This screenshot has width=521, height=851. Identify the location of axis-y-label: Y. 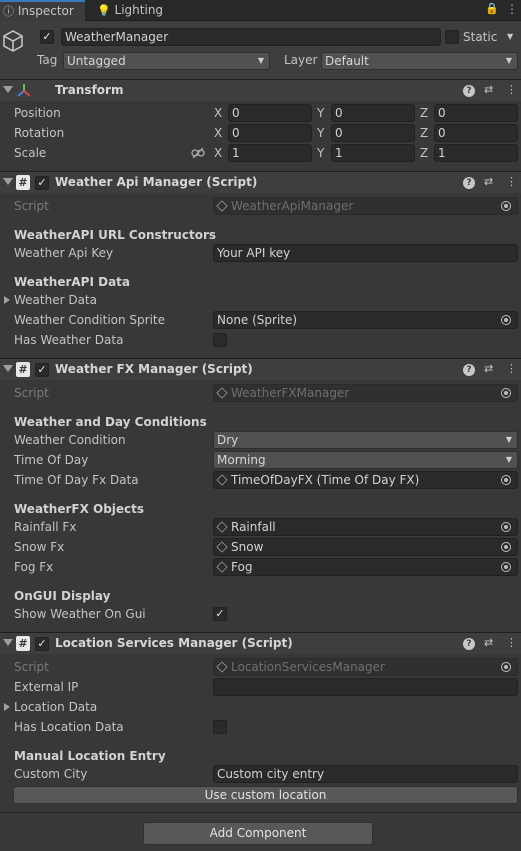
(321, 133).